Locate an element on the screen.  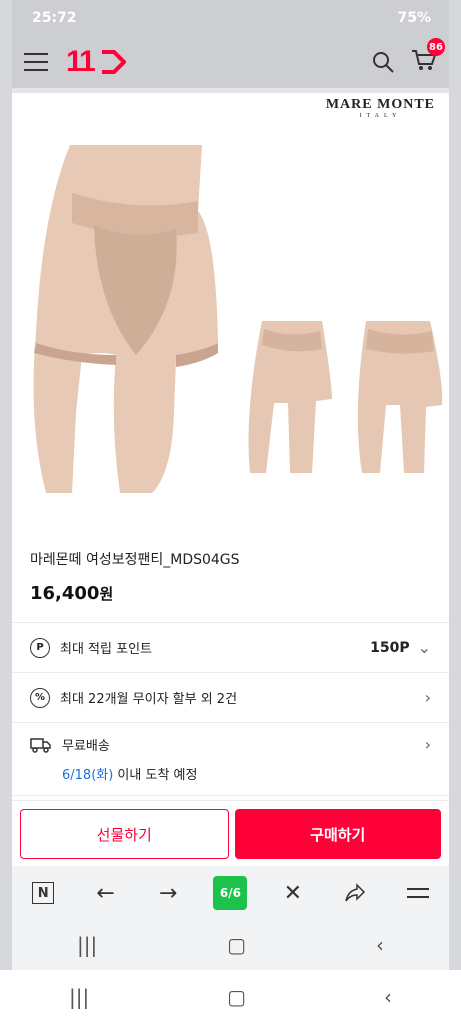
arrow-left-icon: ← is located at coordinates (105, 893).